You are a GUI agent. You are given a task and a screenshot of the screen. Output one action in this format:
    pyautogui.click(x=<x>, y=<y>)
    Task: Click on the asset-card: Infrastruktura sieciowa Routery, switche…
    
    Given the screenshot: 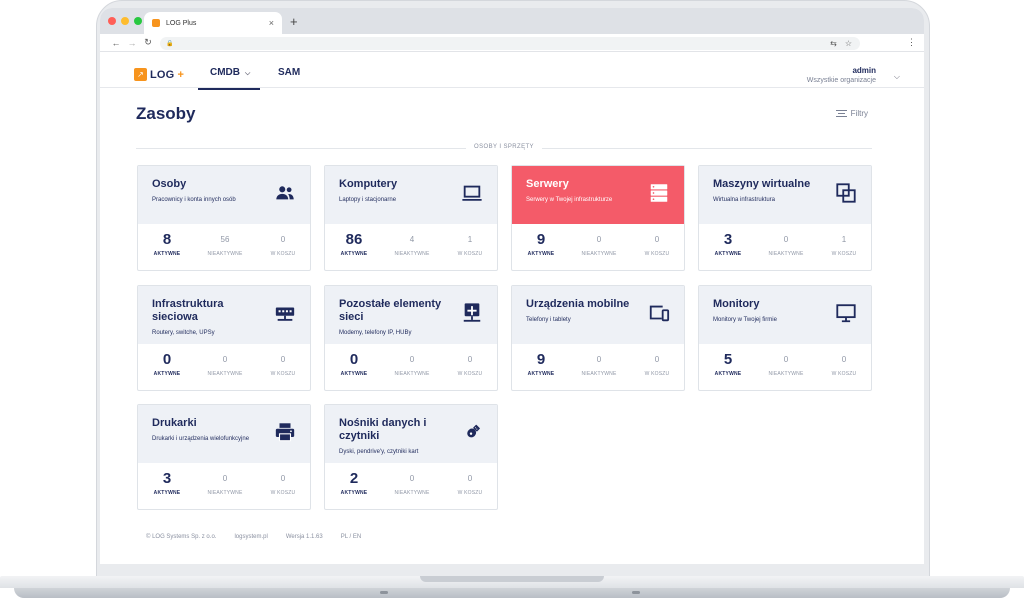 What is the action you would take?
    pyautogui.click(x=224, y=338)
    